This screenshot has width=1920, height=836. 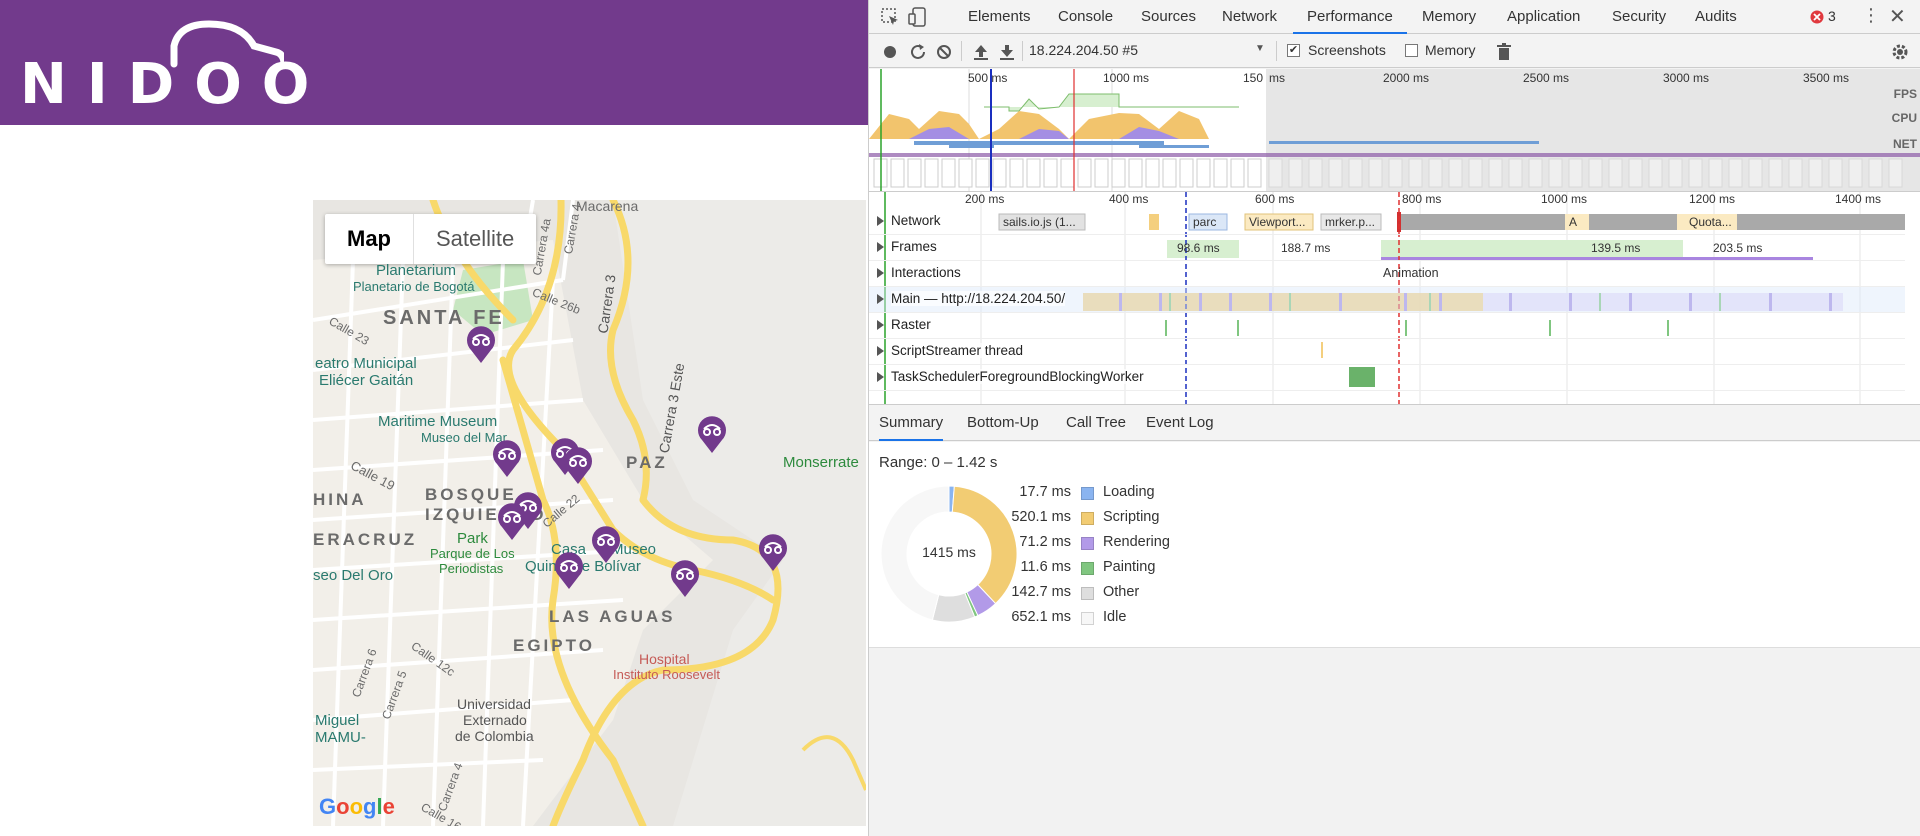 I want to click on record-icon, so click(x=890, y=52).